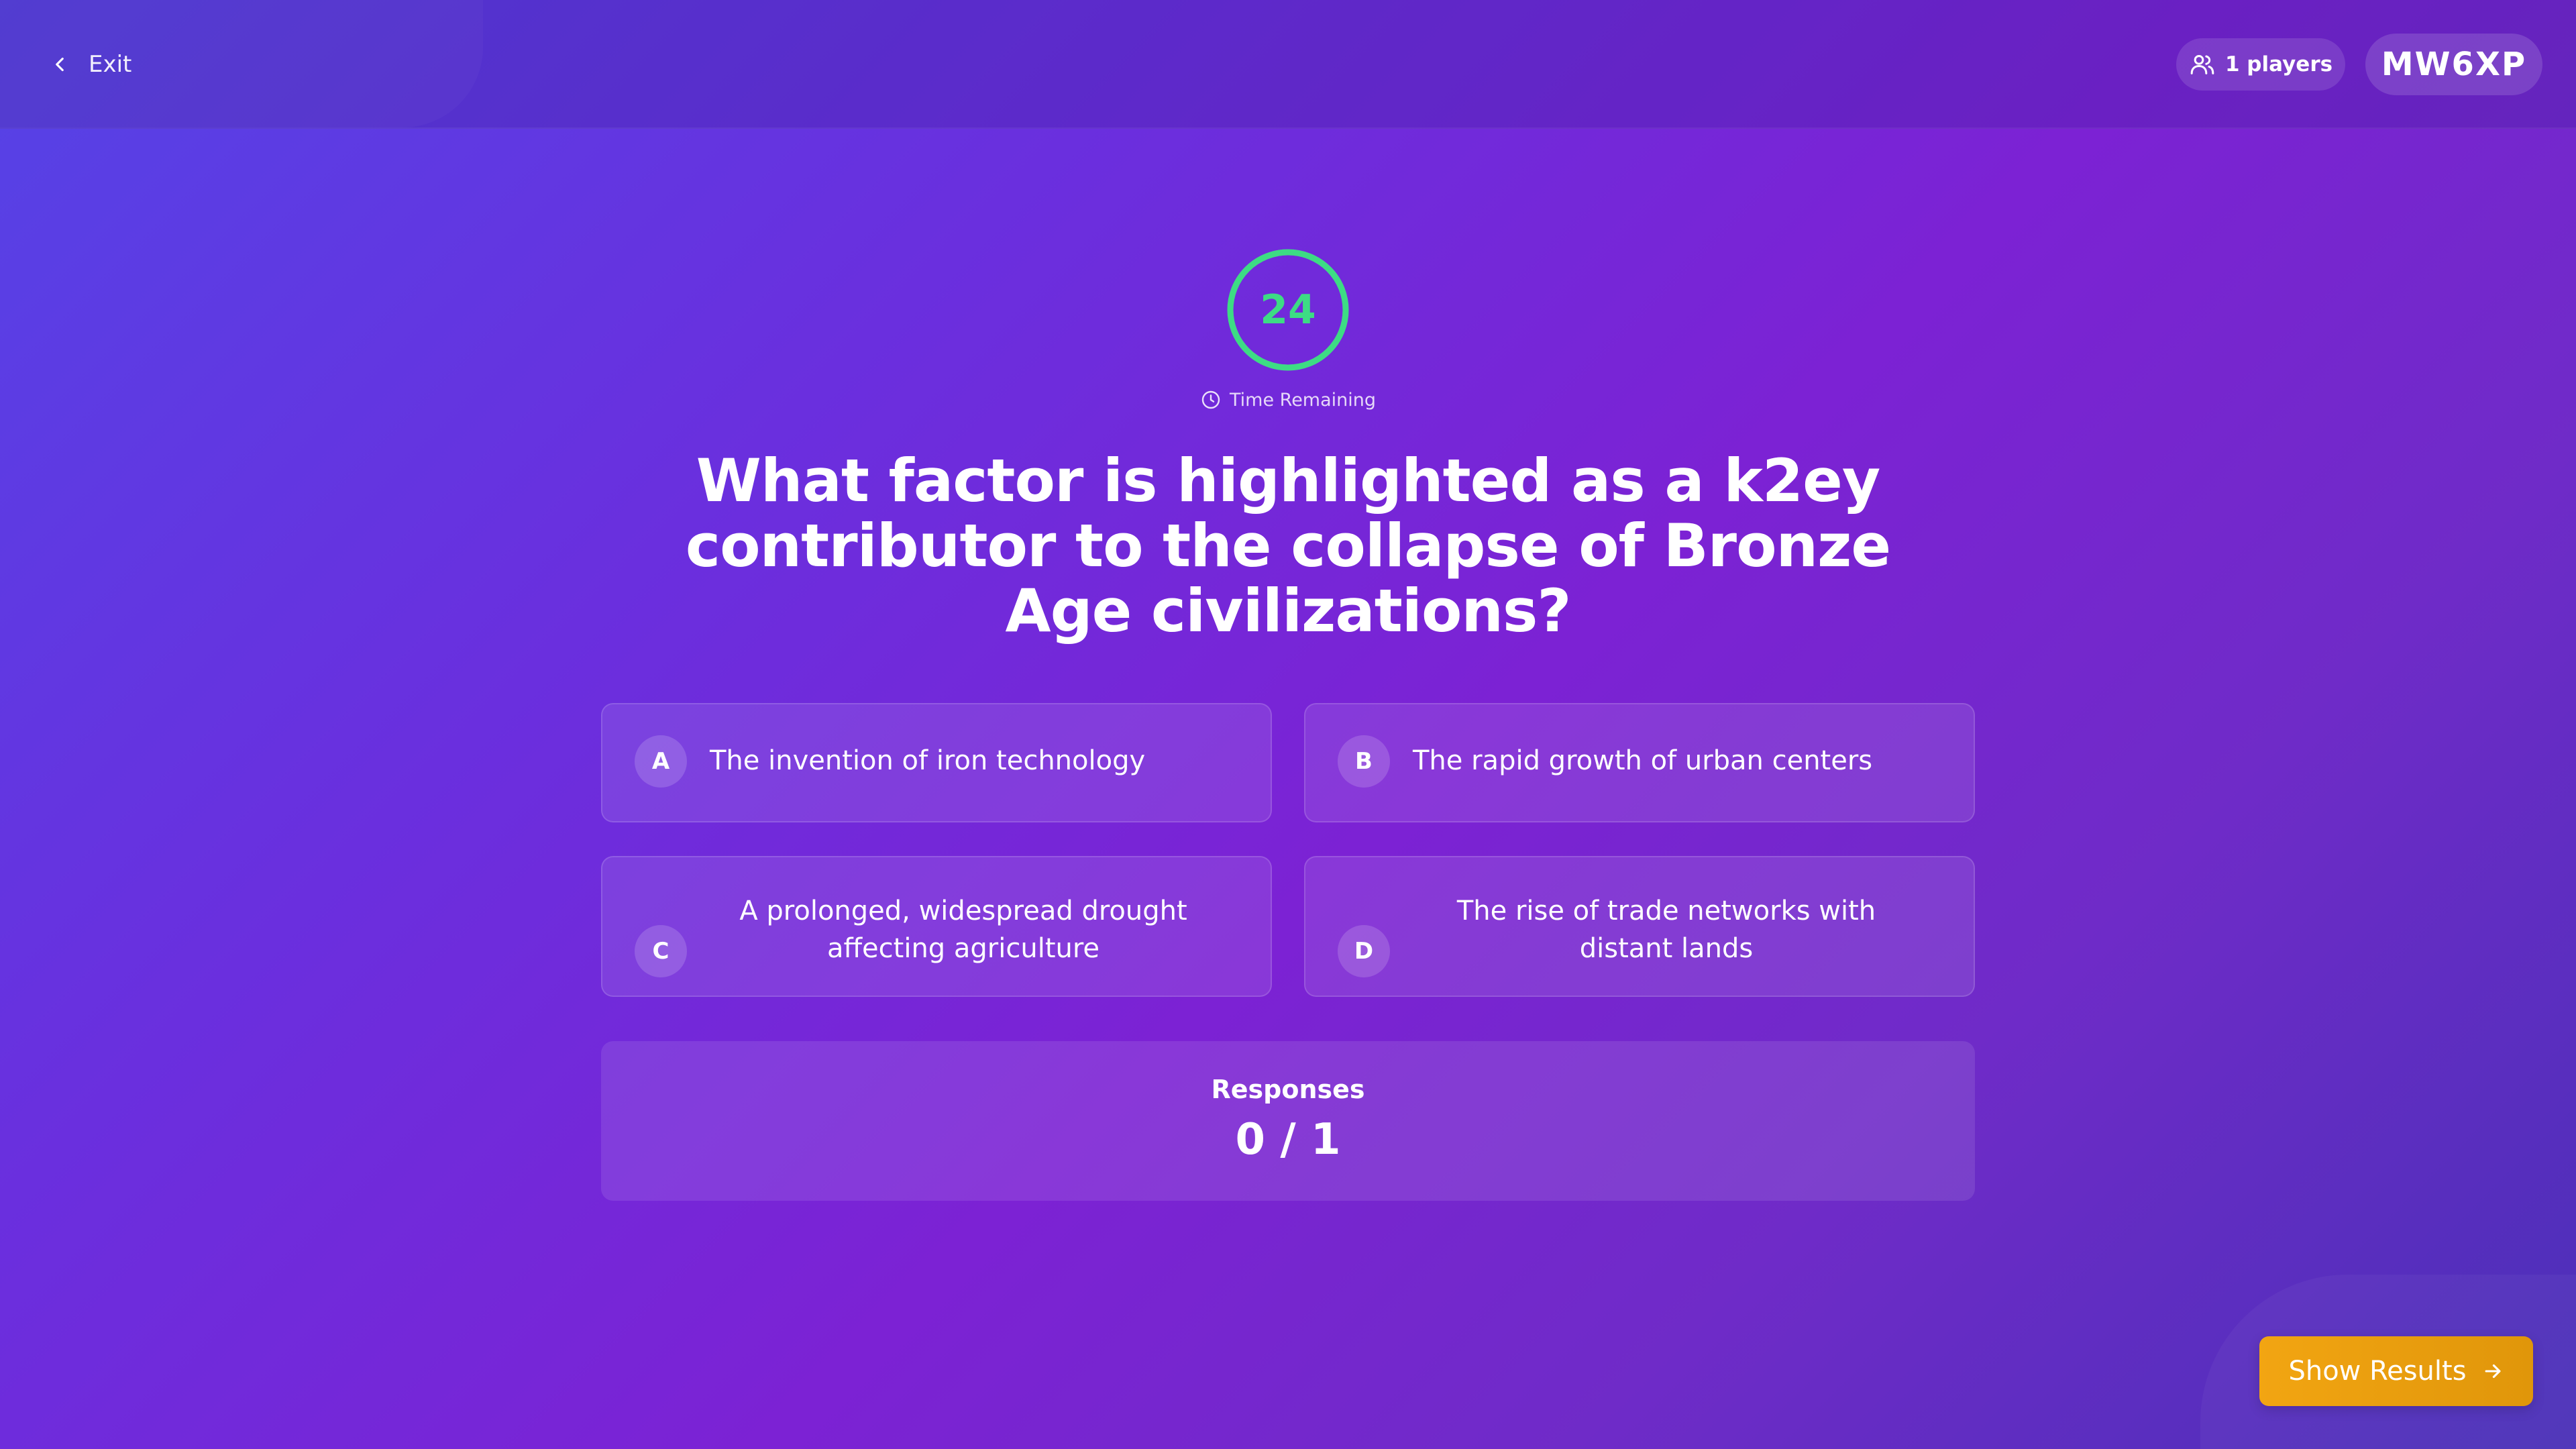 Image resolution: width=2576 pixels, height=1449 pixels. Describe the element at coordinates (1303, 400) in the screenshot. I see `time-remaining-text: Time Remaining` at that location.